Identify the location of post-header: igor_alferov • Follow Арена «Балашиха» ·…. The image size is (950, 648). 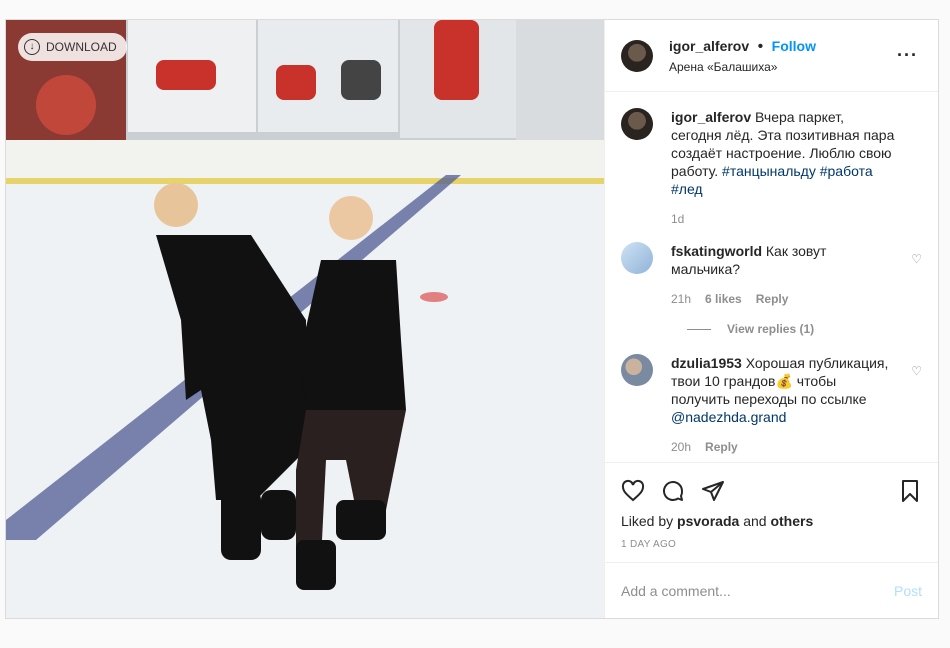
(771, 56).